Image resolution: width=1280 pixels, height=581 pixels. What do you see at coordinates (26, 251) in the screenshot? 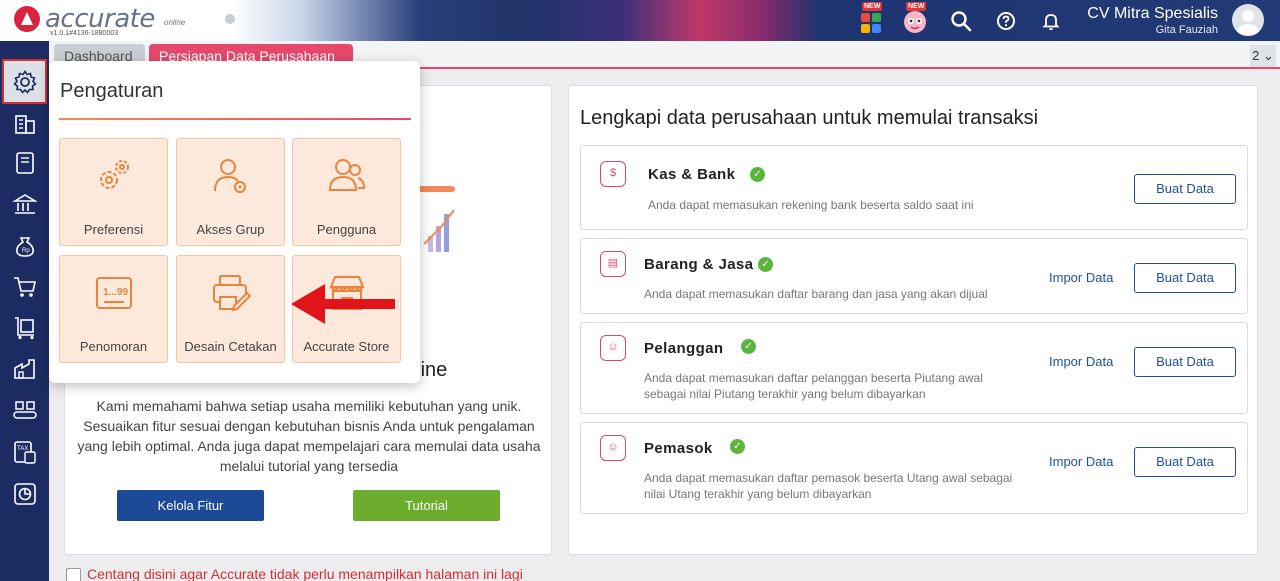
I see `svg-text: Rp` at bounding box center [26, 251].